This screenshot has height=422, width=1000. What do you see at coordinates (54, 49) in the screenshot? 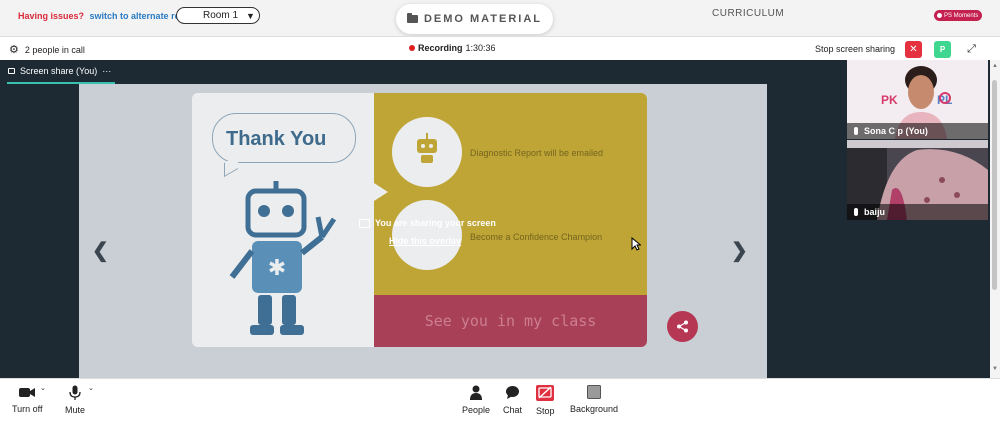
I see `people-count: 2 people in call` at bounding box center [54, 49].